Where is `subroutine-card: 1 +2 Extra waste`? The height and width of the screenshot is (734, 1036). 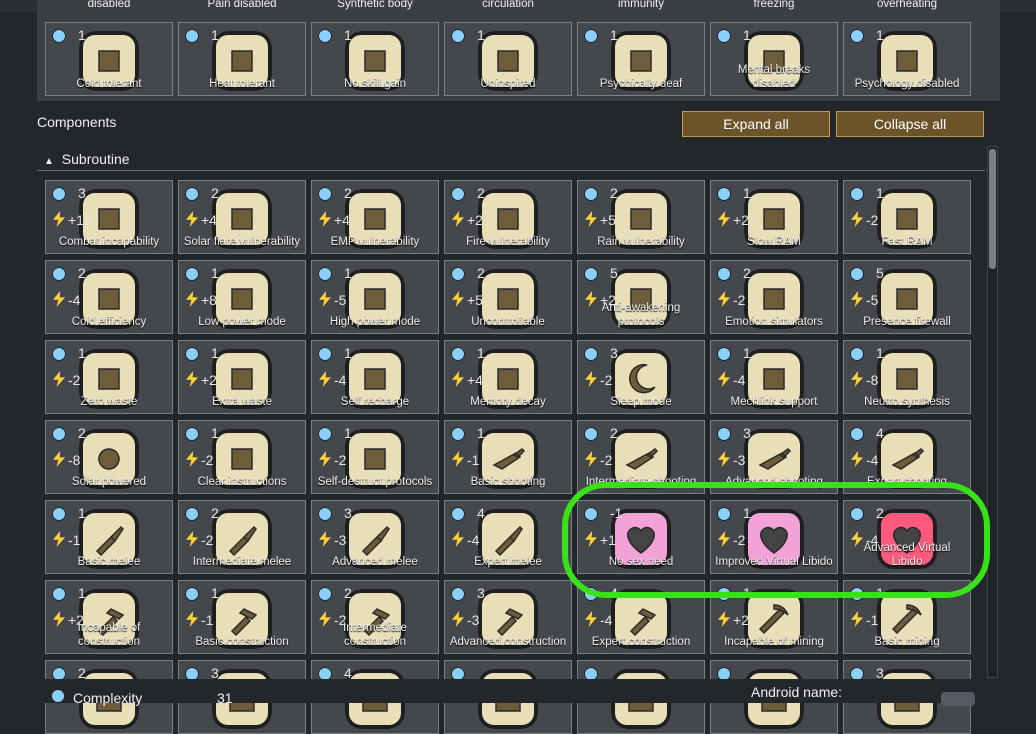
subroutine-card: 1 +2 Extra waste is located at coordinates (242, 377).